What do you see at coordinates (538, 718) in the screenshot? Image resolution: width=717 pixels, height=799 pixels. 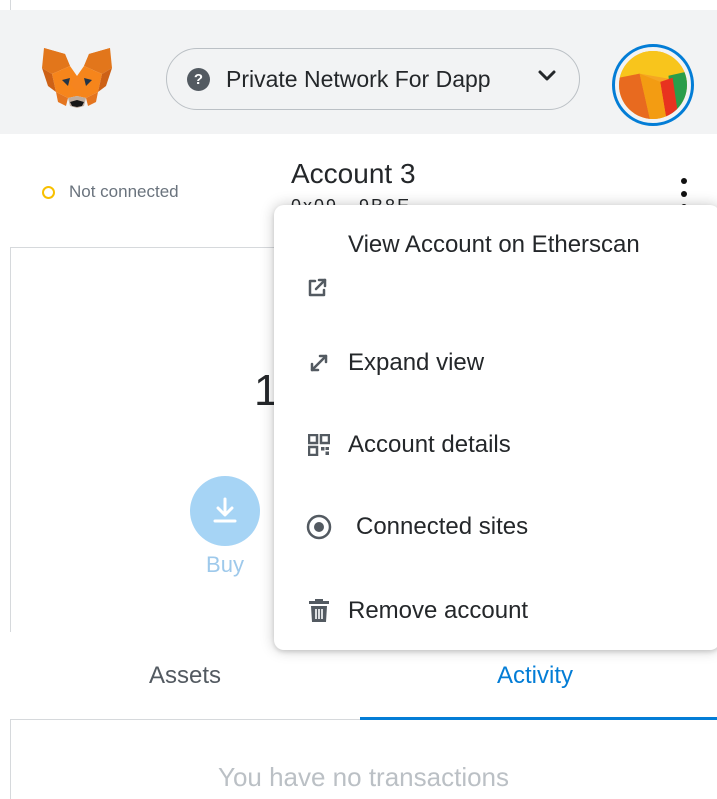 I see `active-tab-indicator` at bounding box center [538, 718].